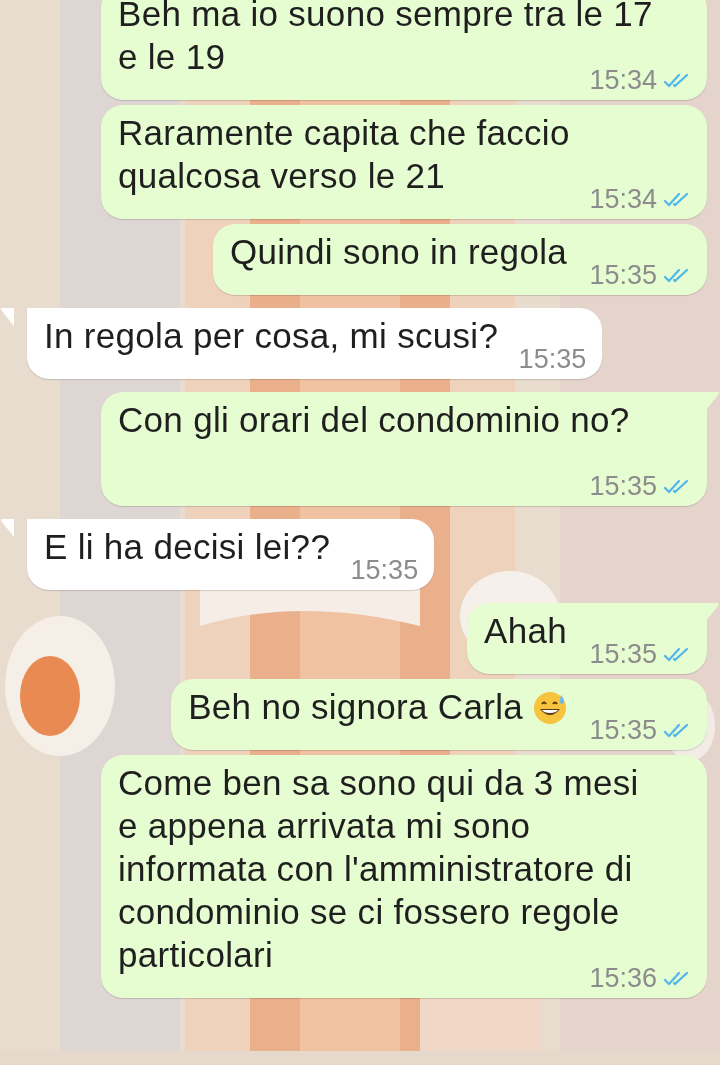  What do you see at coordinates (344, 154) in the screenshot?
I see `message-text: Raramente capita che faccio qualcosa verso le 21` at bounding box center [344, 154].